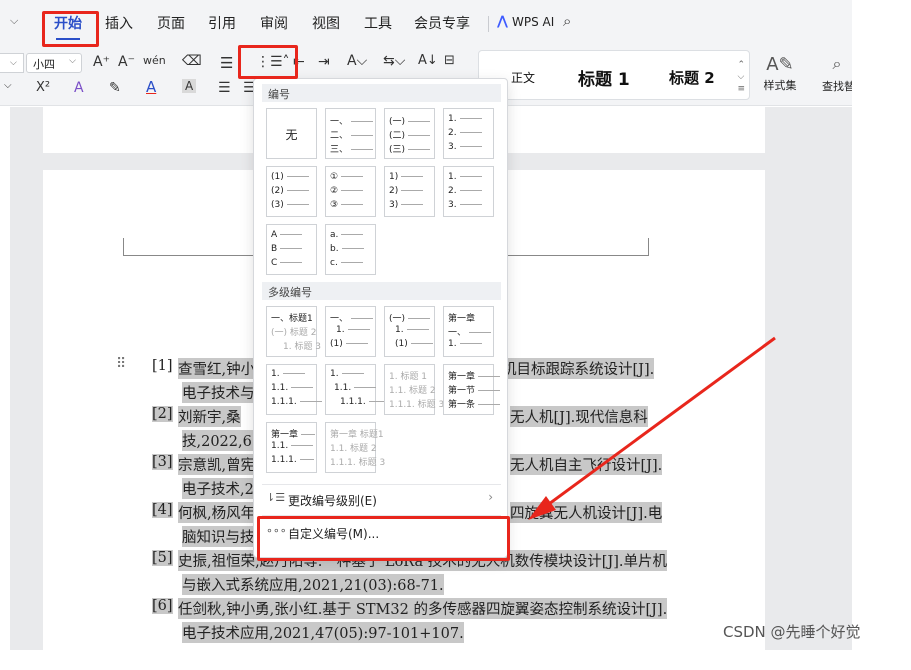 Image resolution: width=911 pixels, height=670 pixels. I want to click on watermark-text: CSDN @先睡个好觉, so click(792, 632).